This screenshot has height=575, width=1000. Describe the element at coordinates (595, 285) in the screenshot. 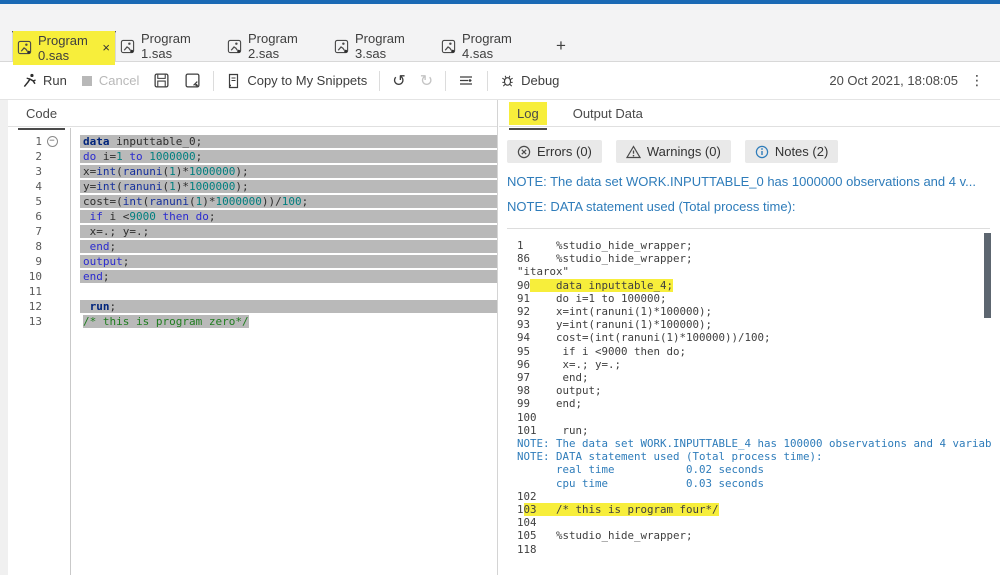

I see `log-line: 90 data inputtable_4;` at that location.